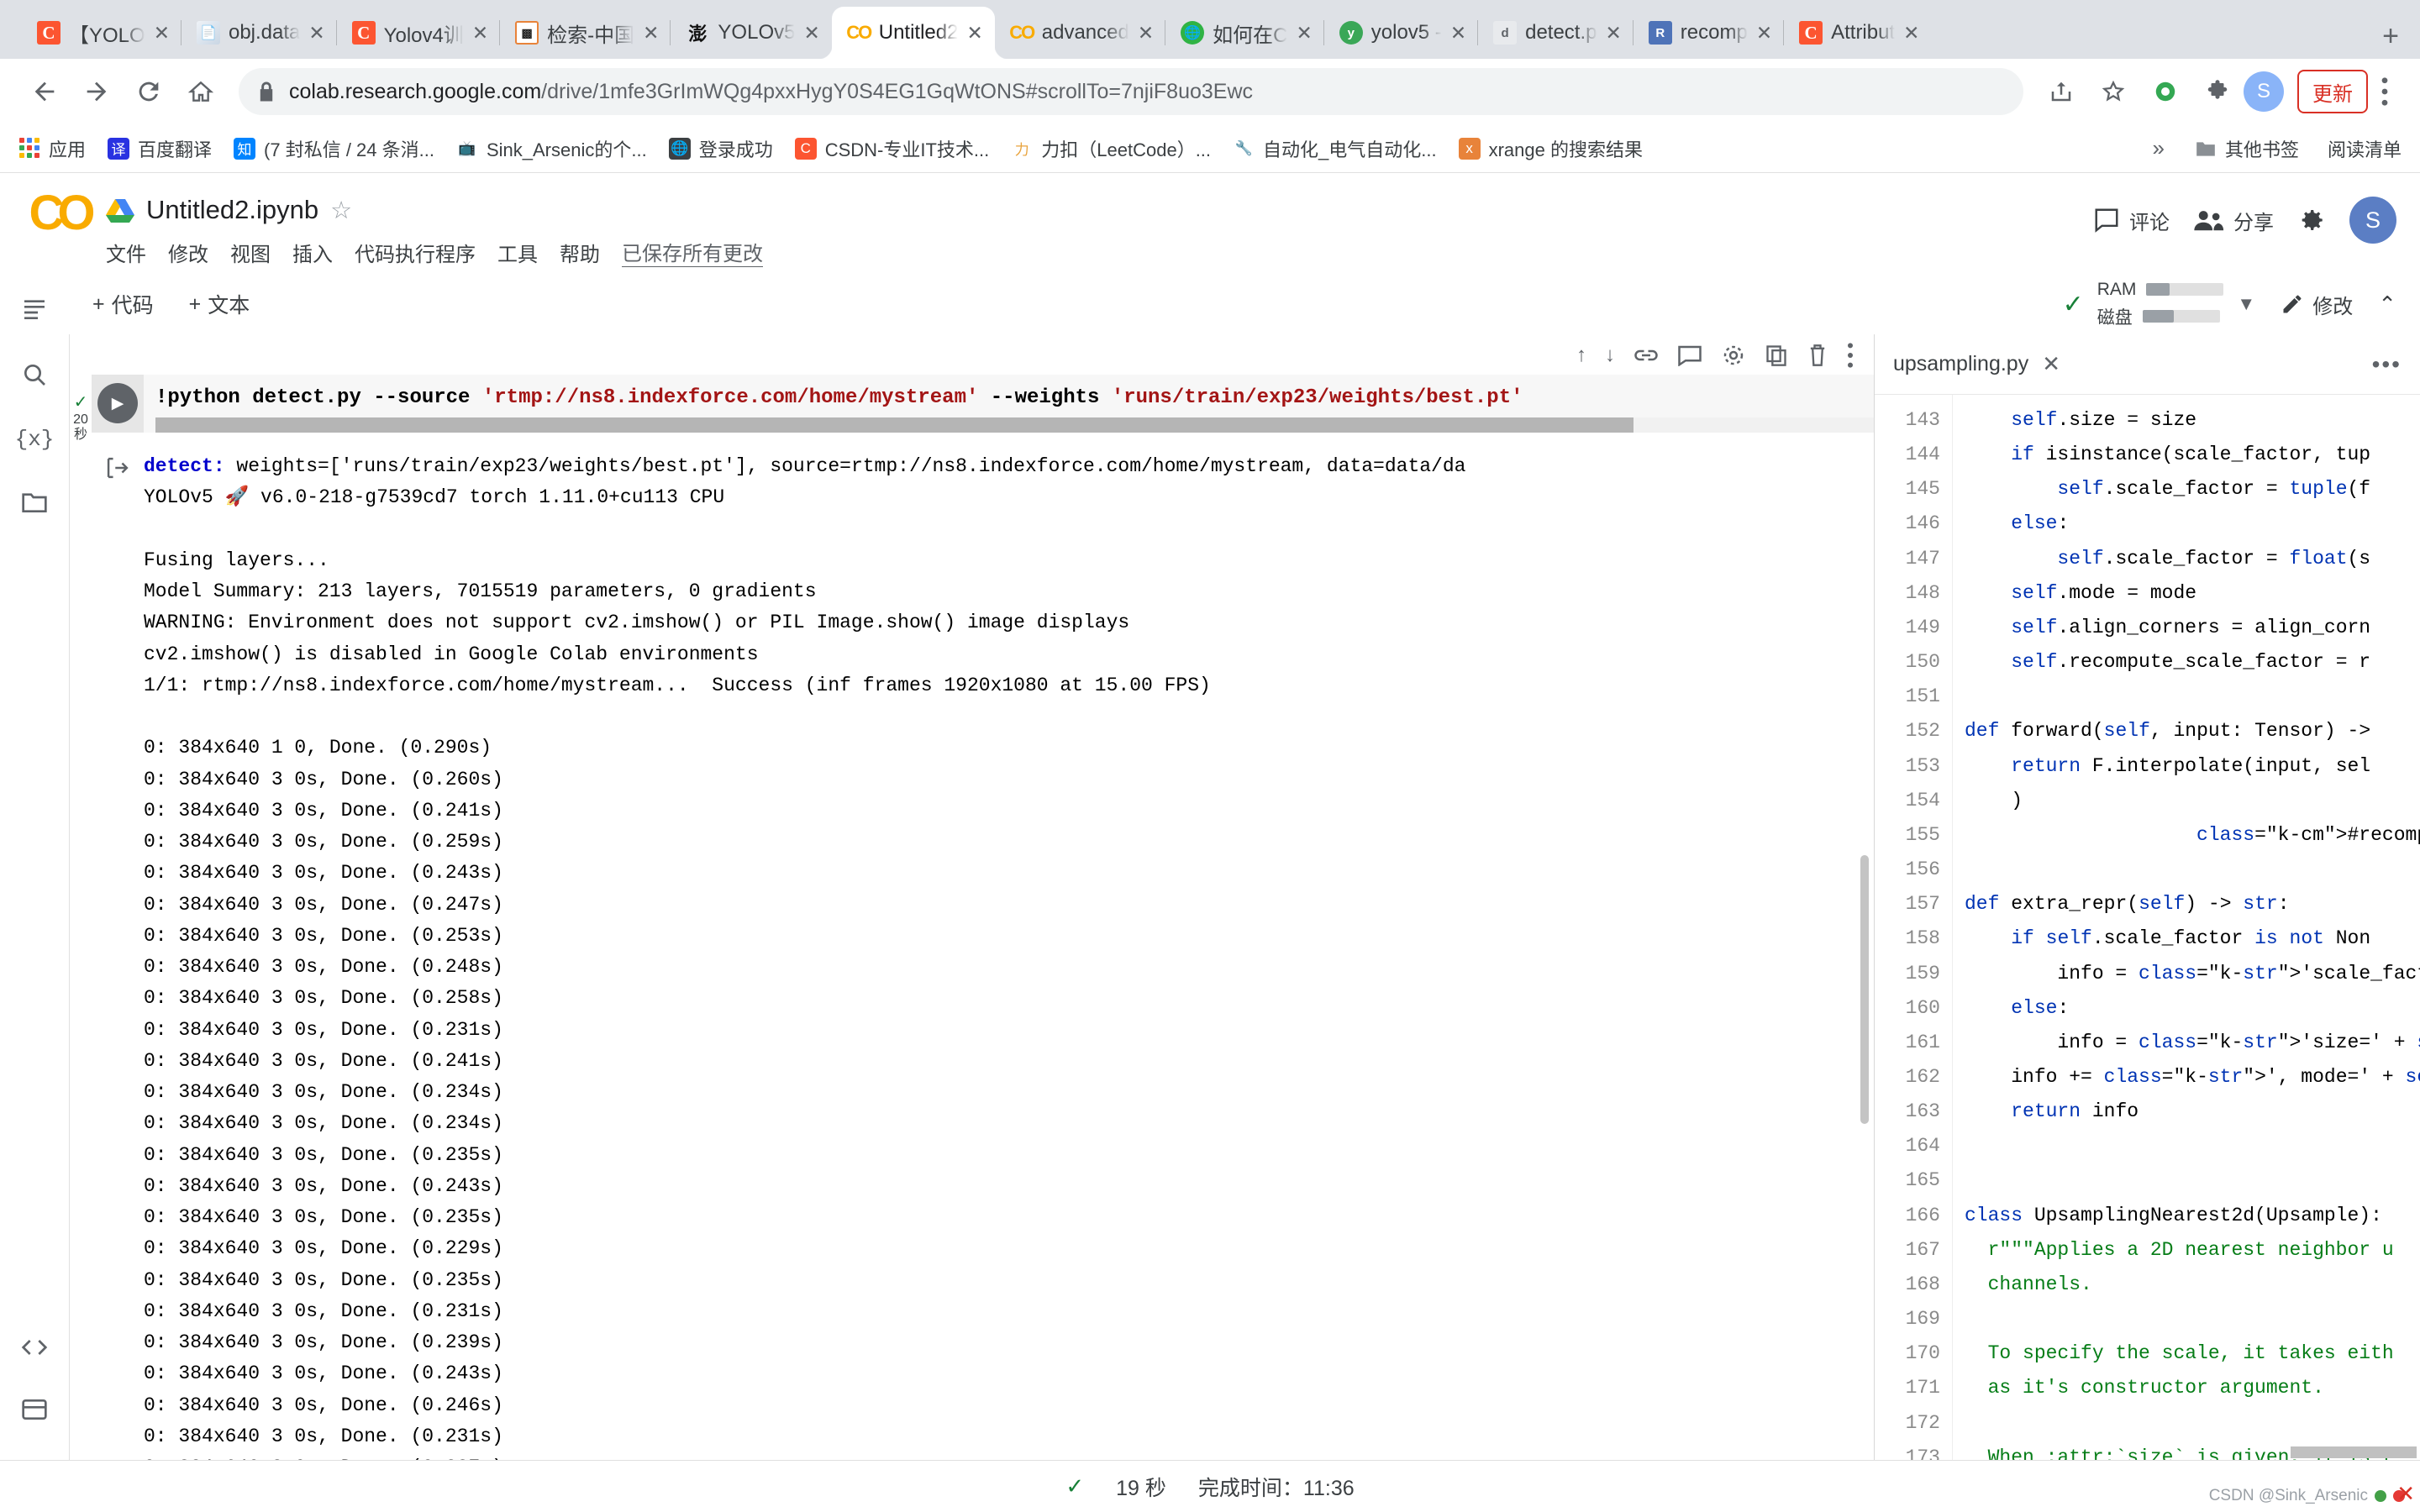 The image size is (2420, 1512). What do you see at coordinates (2264, 91) in the screenshot?
I see `avatar: S` at bounding box center [2264, 91].